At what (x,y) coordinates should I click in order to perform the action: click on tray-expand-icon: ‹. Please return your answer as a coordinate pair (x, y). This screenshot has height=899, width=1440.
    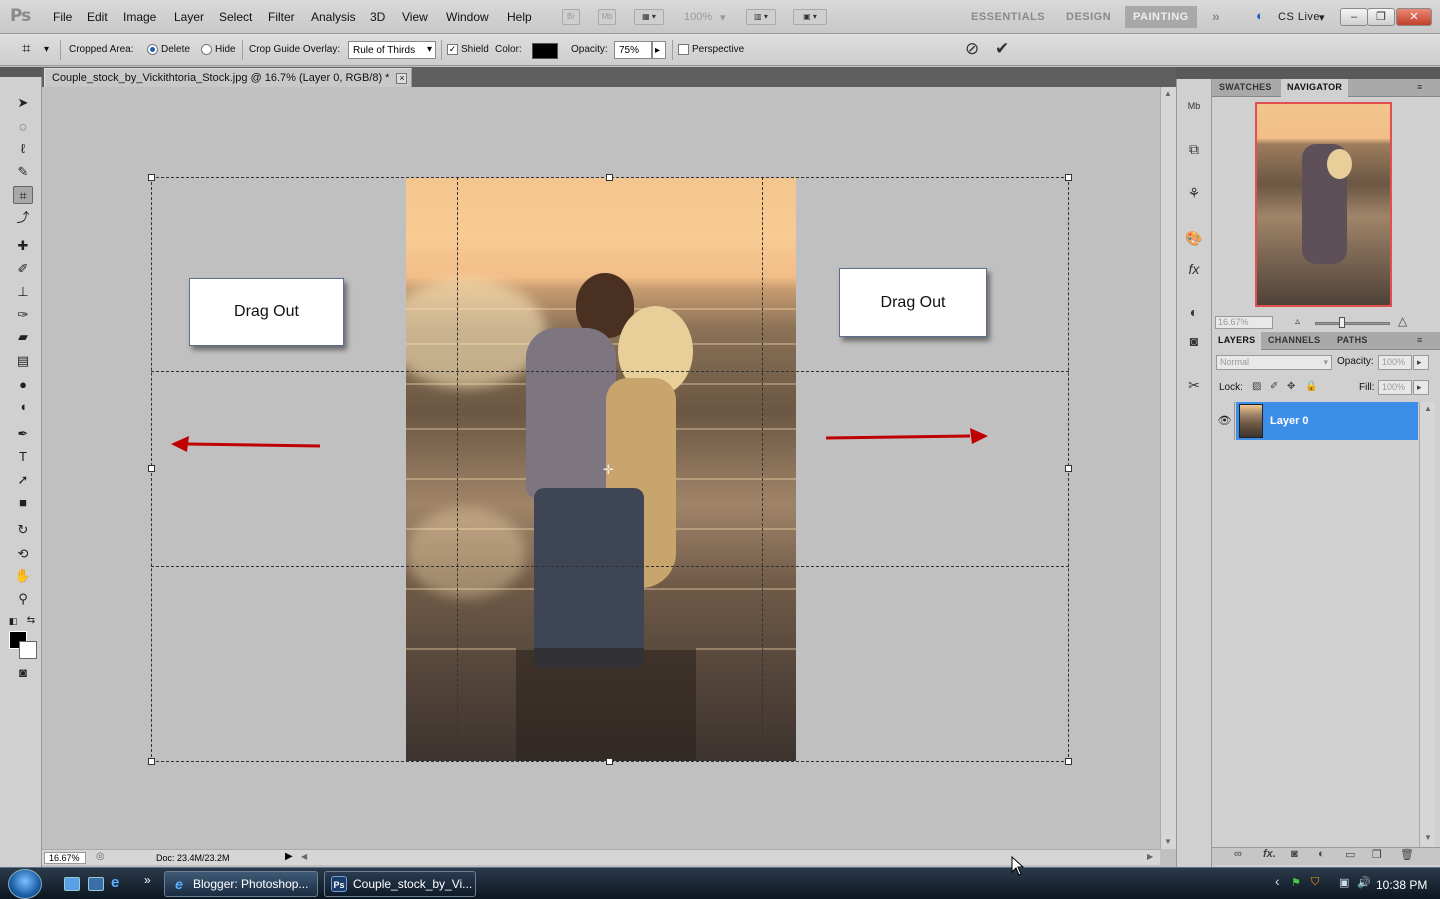
    Looking at the image, I should click on (1277, 881).